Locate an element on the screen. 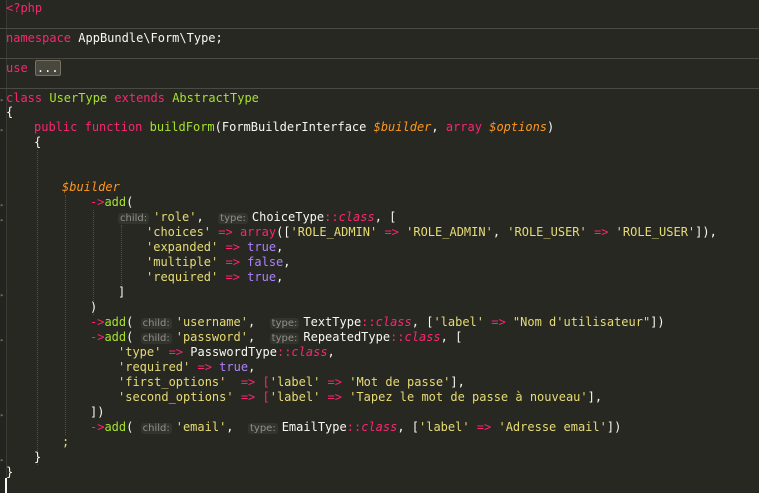 The width and height of the screenshot is (759, 493). string: 'ROLE_ADMIN' is located at coordinates (334, 232).